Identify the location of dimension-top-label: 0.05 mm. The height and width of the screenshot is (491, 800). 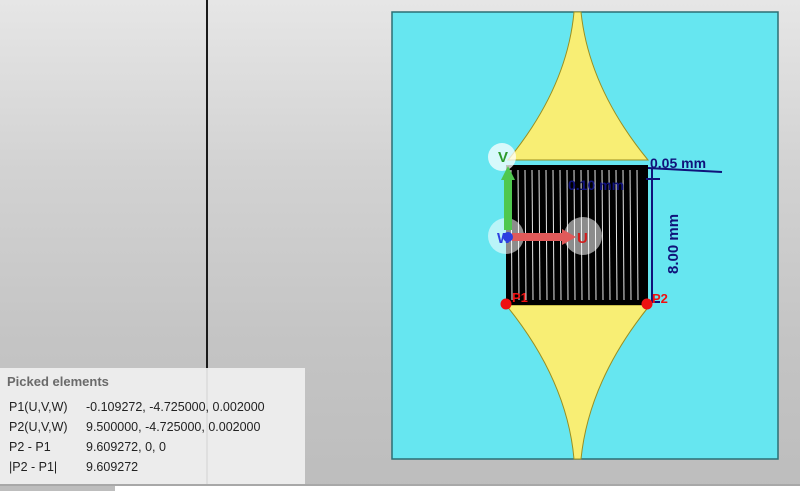
(678, 163).